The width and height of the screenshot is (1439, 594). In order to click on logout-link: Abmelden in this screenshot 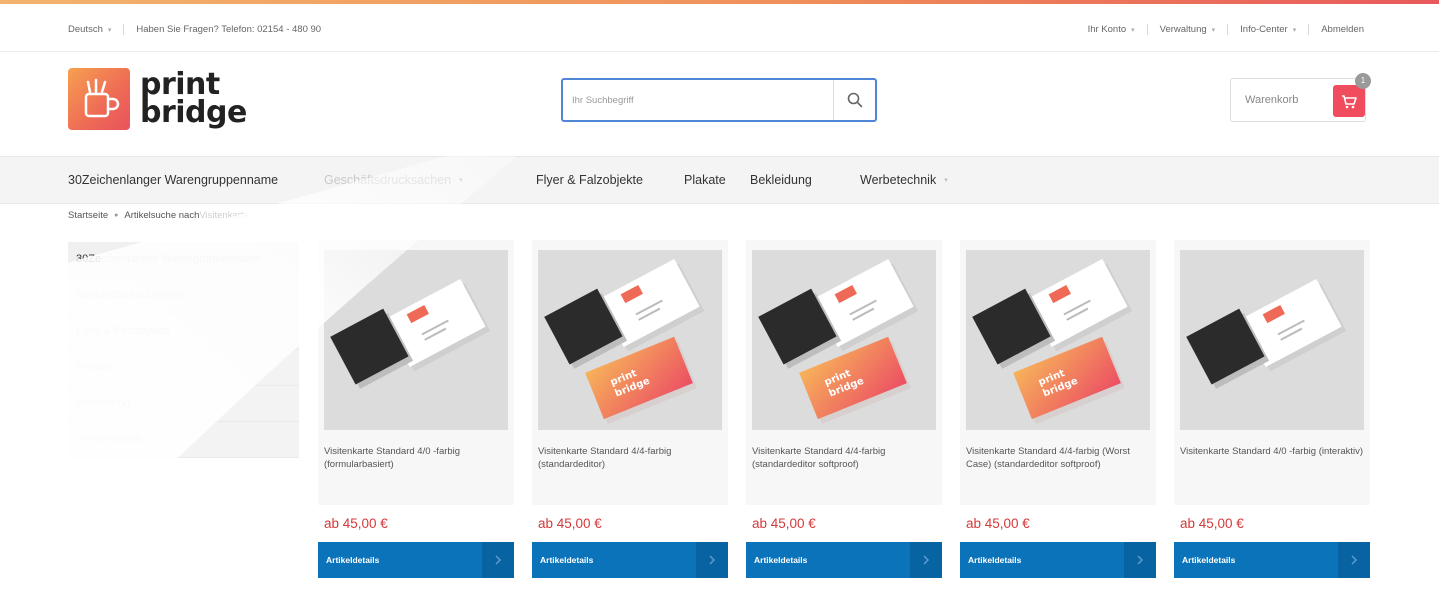, I will do `click(1342, 29)`.